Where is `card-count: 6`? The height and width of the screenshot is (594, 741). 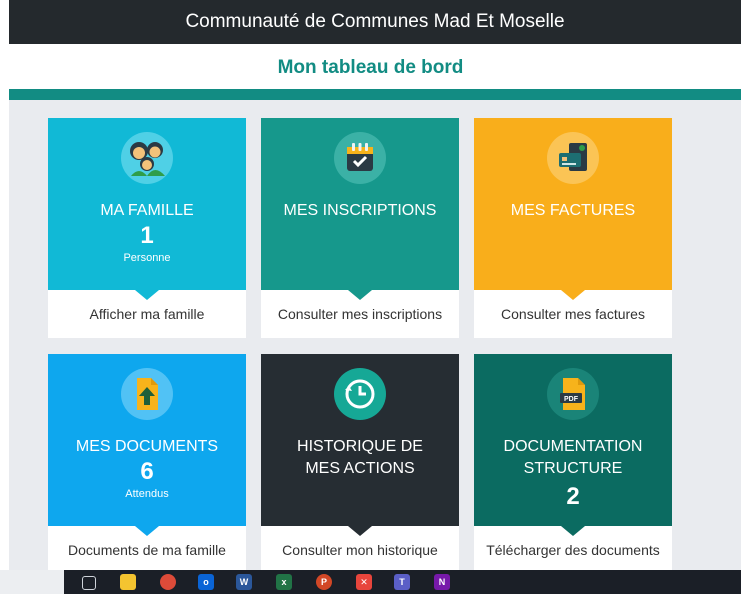 card-count: 6 is located at coordinates (147, 471).